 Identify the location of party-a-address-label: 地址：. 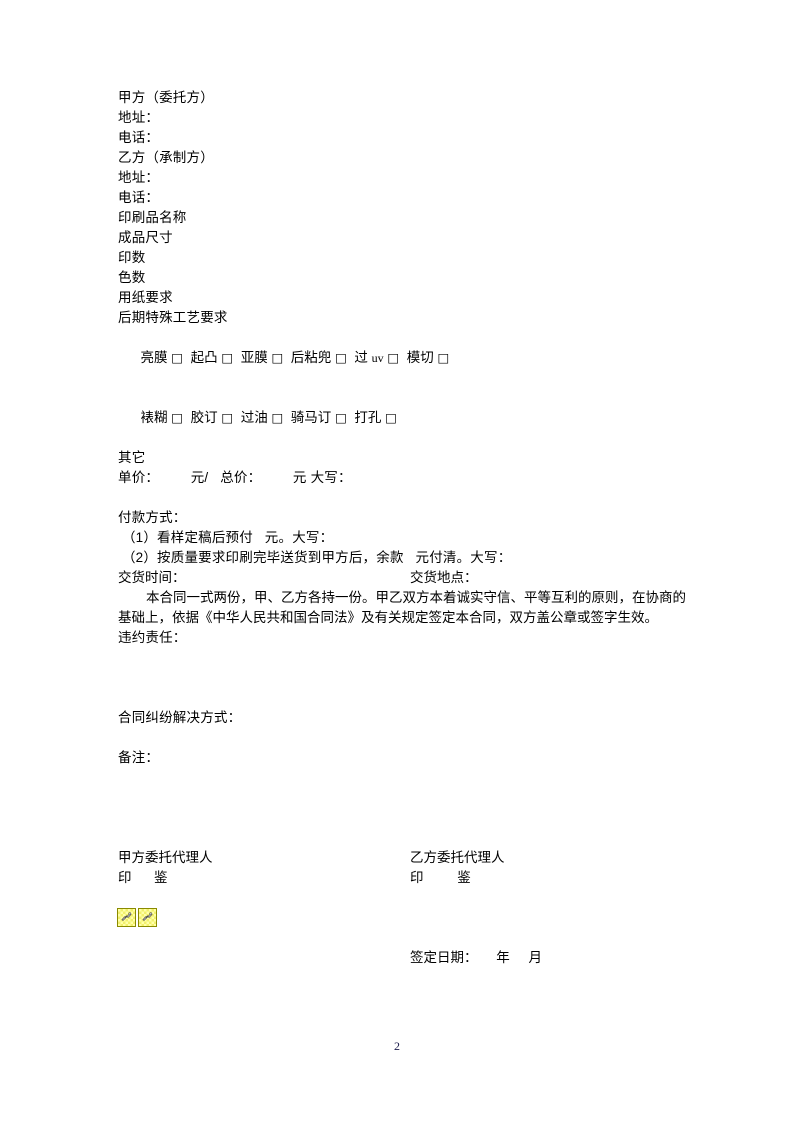
(139, 117).